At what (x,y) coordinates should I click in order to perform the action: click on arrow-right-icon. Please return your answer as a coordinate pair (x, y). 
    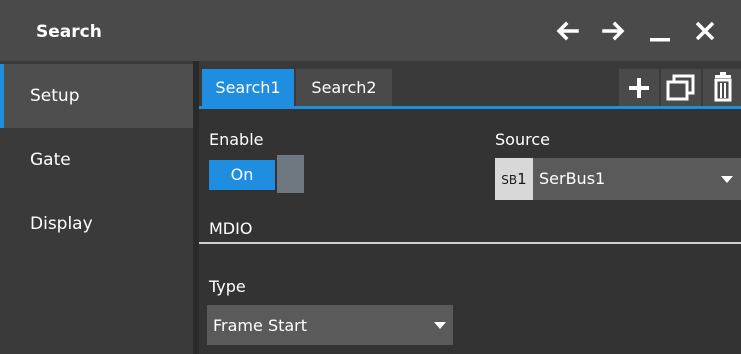
    Looking at the image, I should click on (613, 31).